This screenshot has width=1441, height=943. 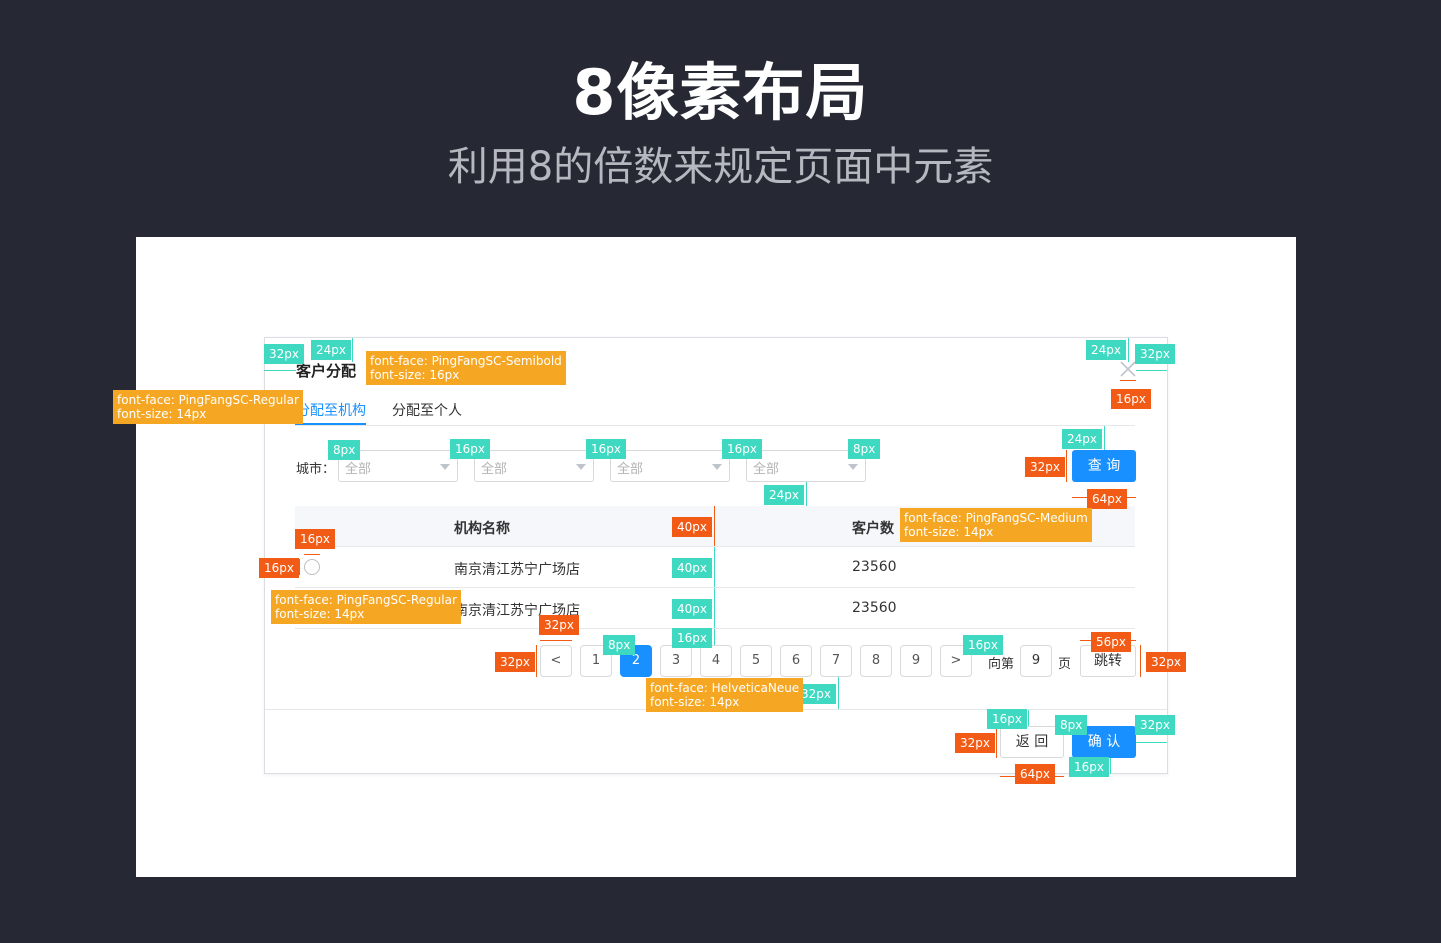 What do you see at coordinates (876, 661) in the screenshot?
I see `page-button: 8` at bounding box center [876, 661].